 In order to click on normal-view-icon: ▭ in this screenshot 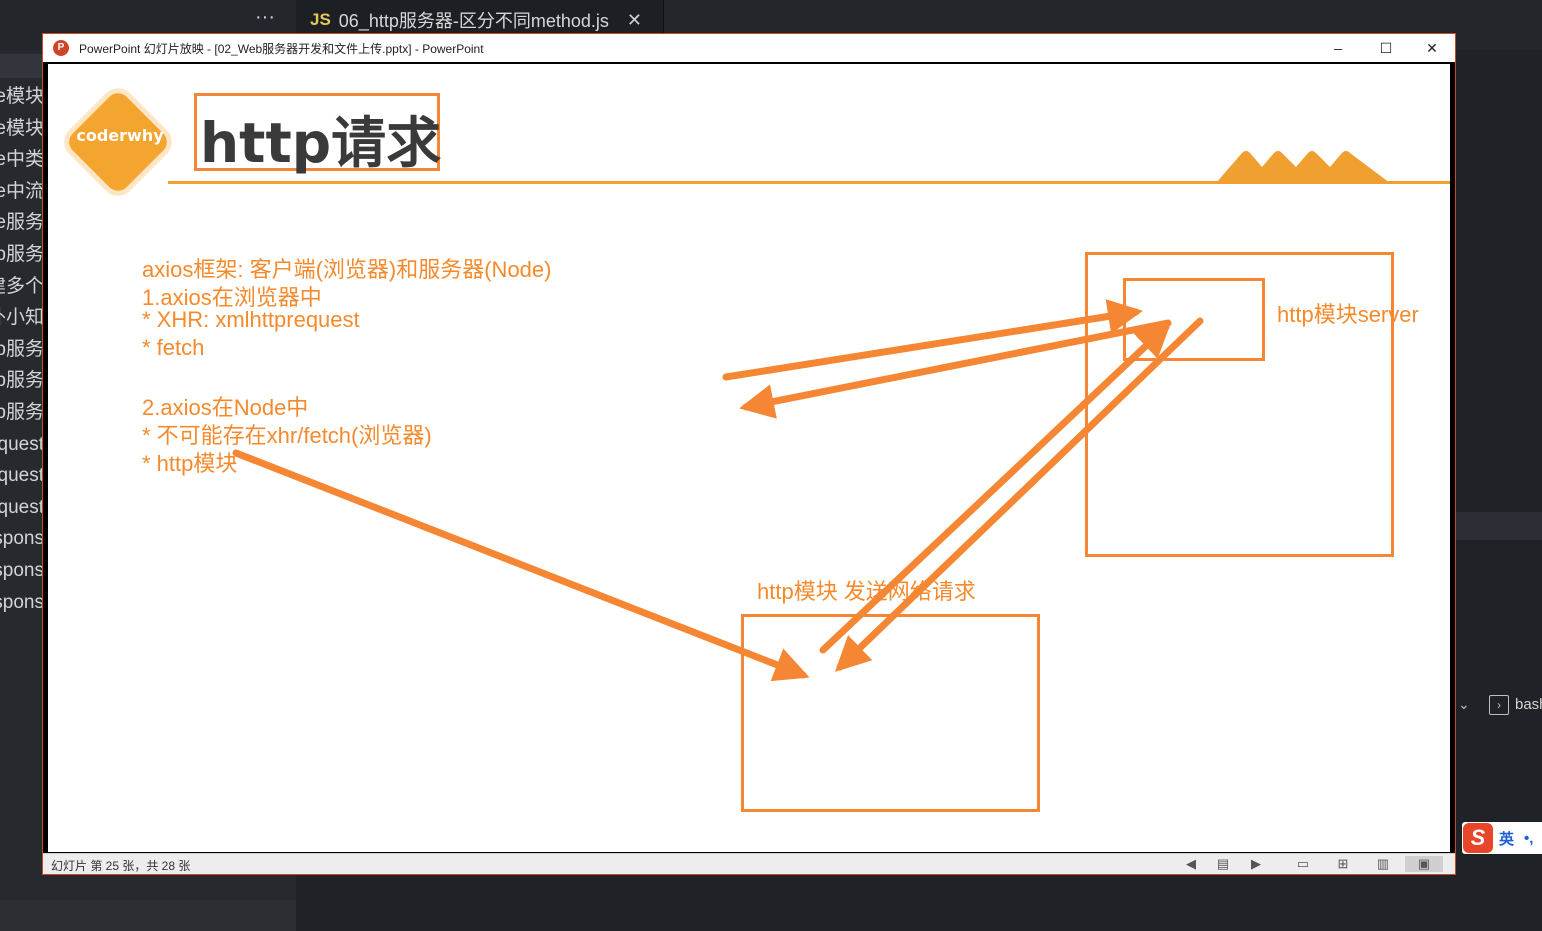, I will do `click(1303, 864)`.